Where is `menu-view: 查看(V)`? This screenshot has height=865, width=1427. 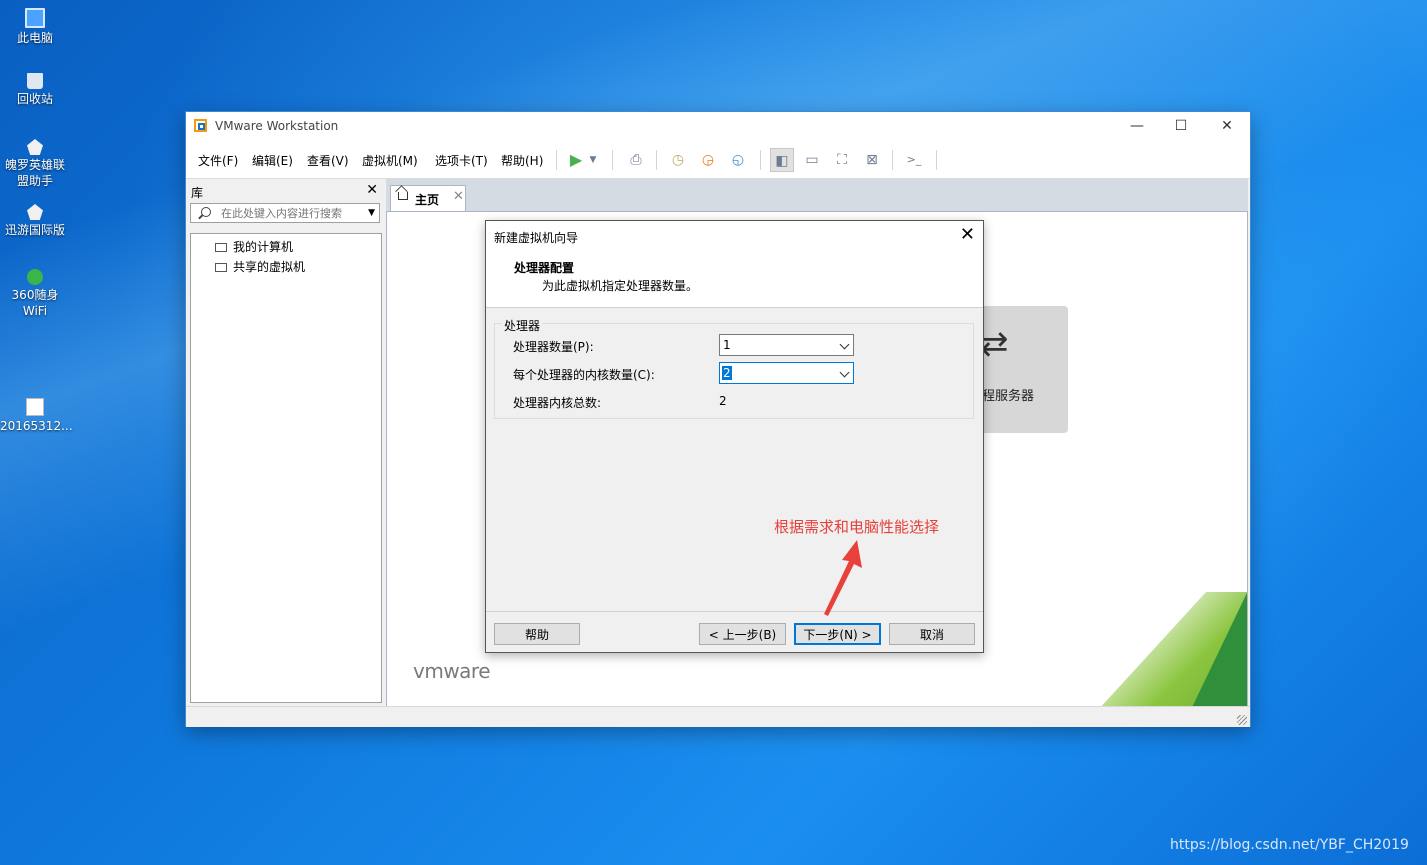 menu-view: 查看(V) is located at coordinates (328, 160).